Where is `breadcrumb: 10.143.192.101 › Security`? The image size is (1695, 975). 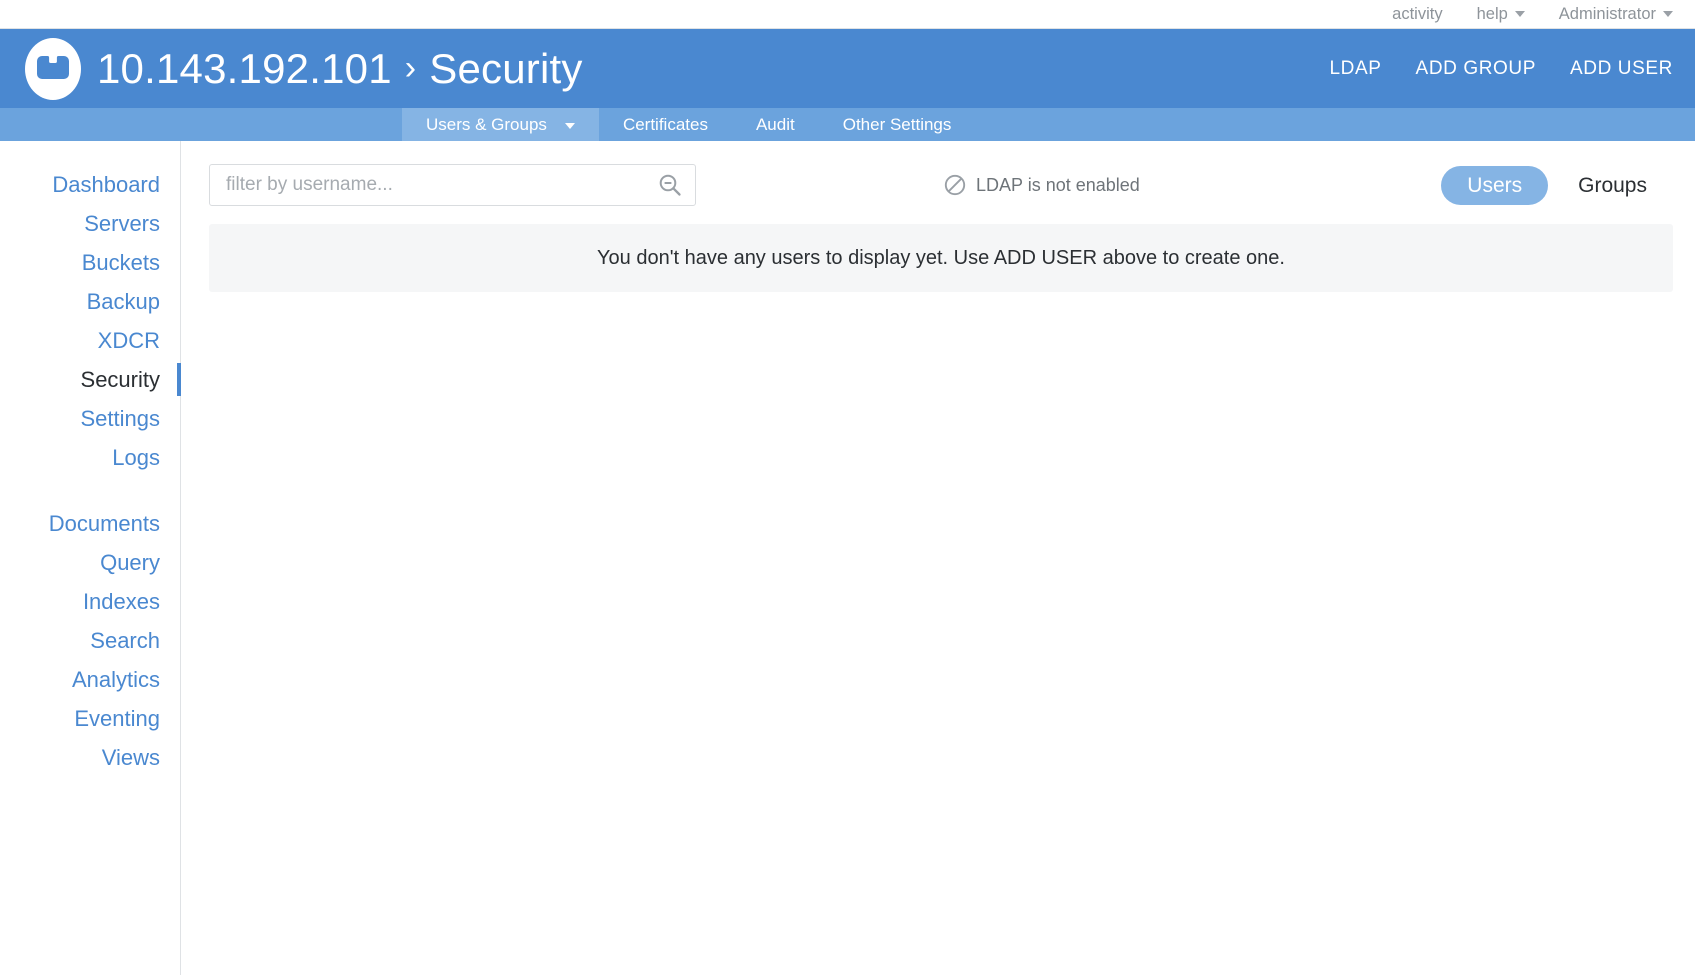
breadcrumb: 10.143.192.101 › Security is located at coordinates (340, 69).